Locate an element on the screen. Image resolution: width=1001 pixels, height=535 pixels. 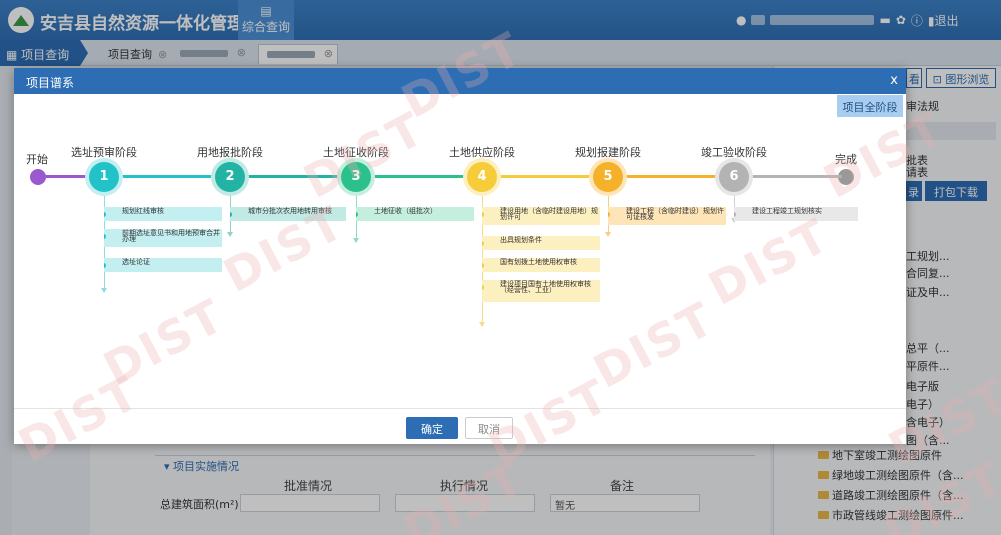
close-icon: x is located at coordinates (894, 80).